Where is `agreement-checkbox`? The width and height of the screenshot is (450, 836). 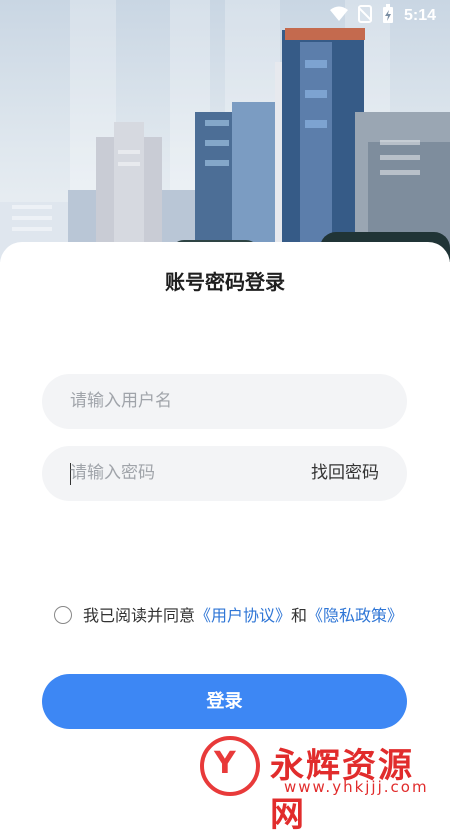
agreement-checkbox is located at coordinates (63, 615).